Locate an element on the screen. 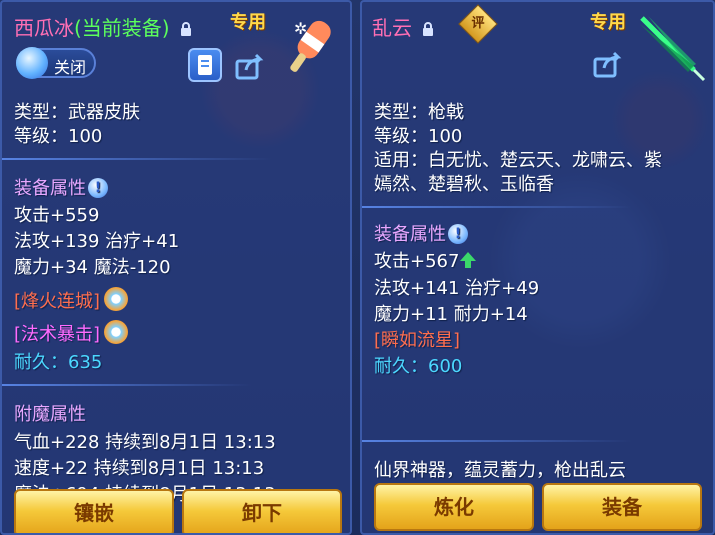  item-name: 西瓜冰 is located at coordinates (44, 28).